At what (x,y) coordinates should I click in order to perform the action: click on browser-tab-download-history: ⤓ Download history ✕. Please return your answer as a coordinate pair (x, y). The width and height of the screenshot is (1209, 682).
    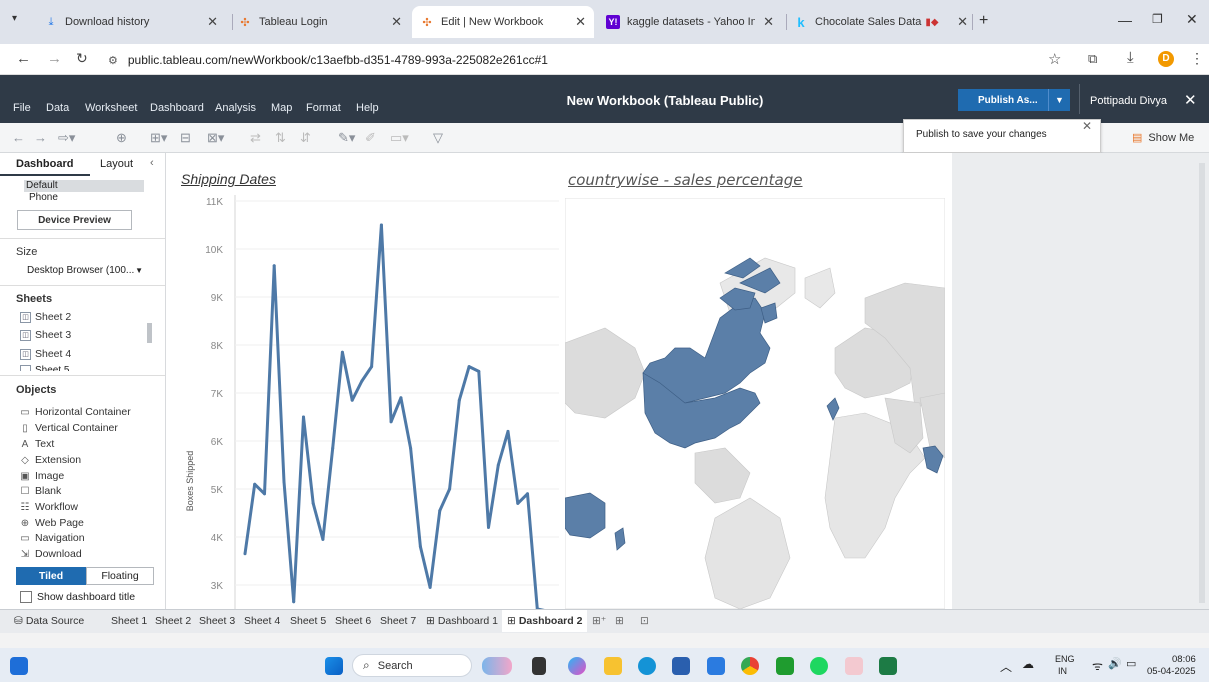
    Looking at the image, I should click on (131, 22).